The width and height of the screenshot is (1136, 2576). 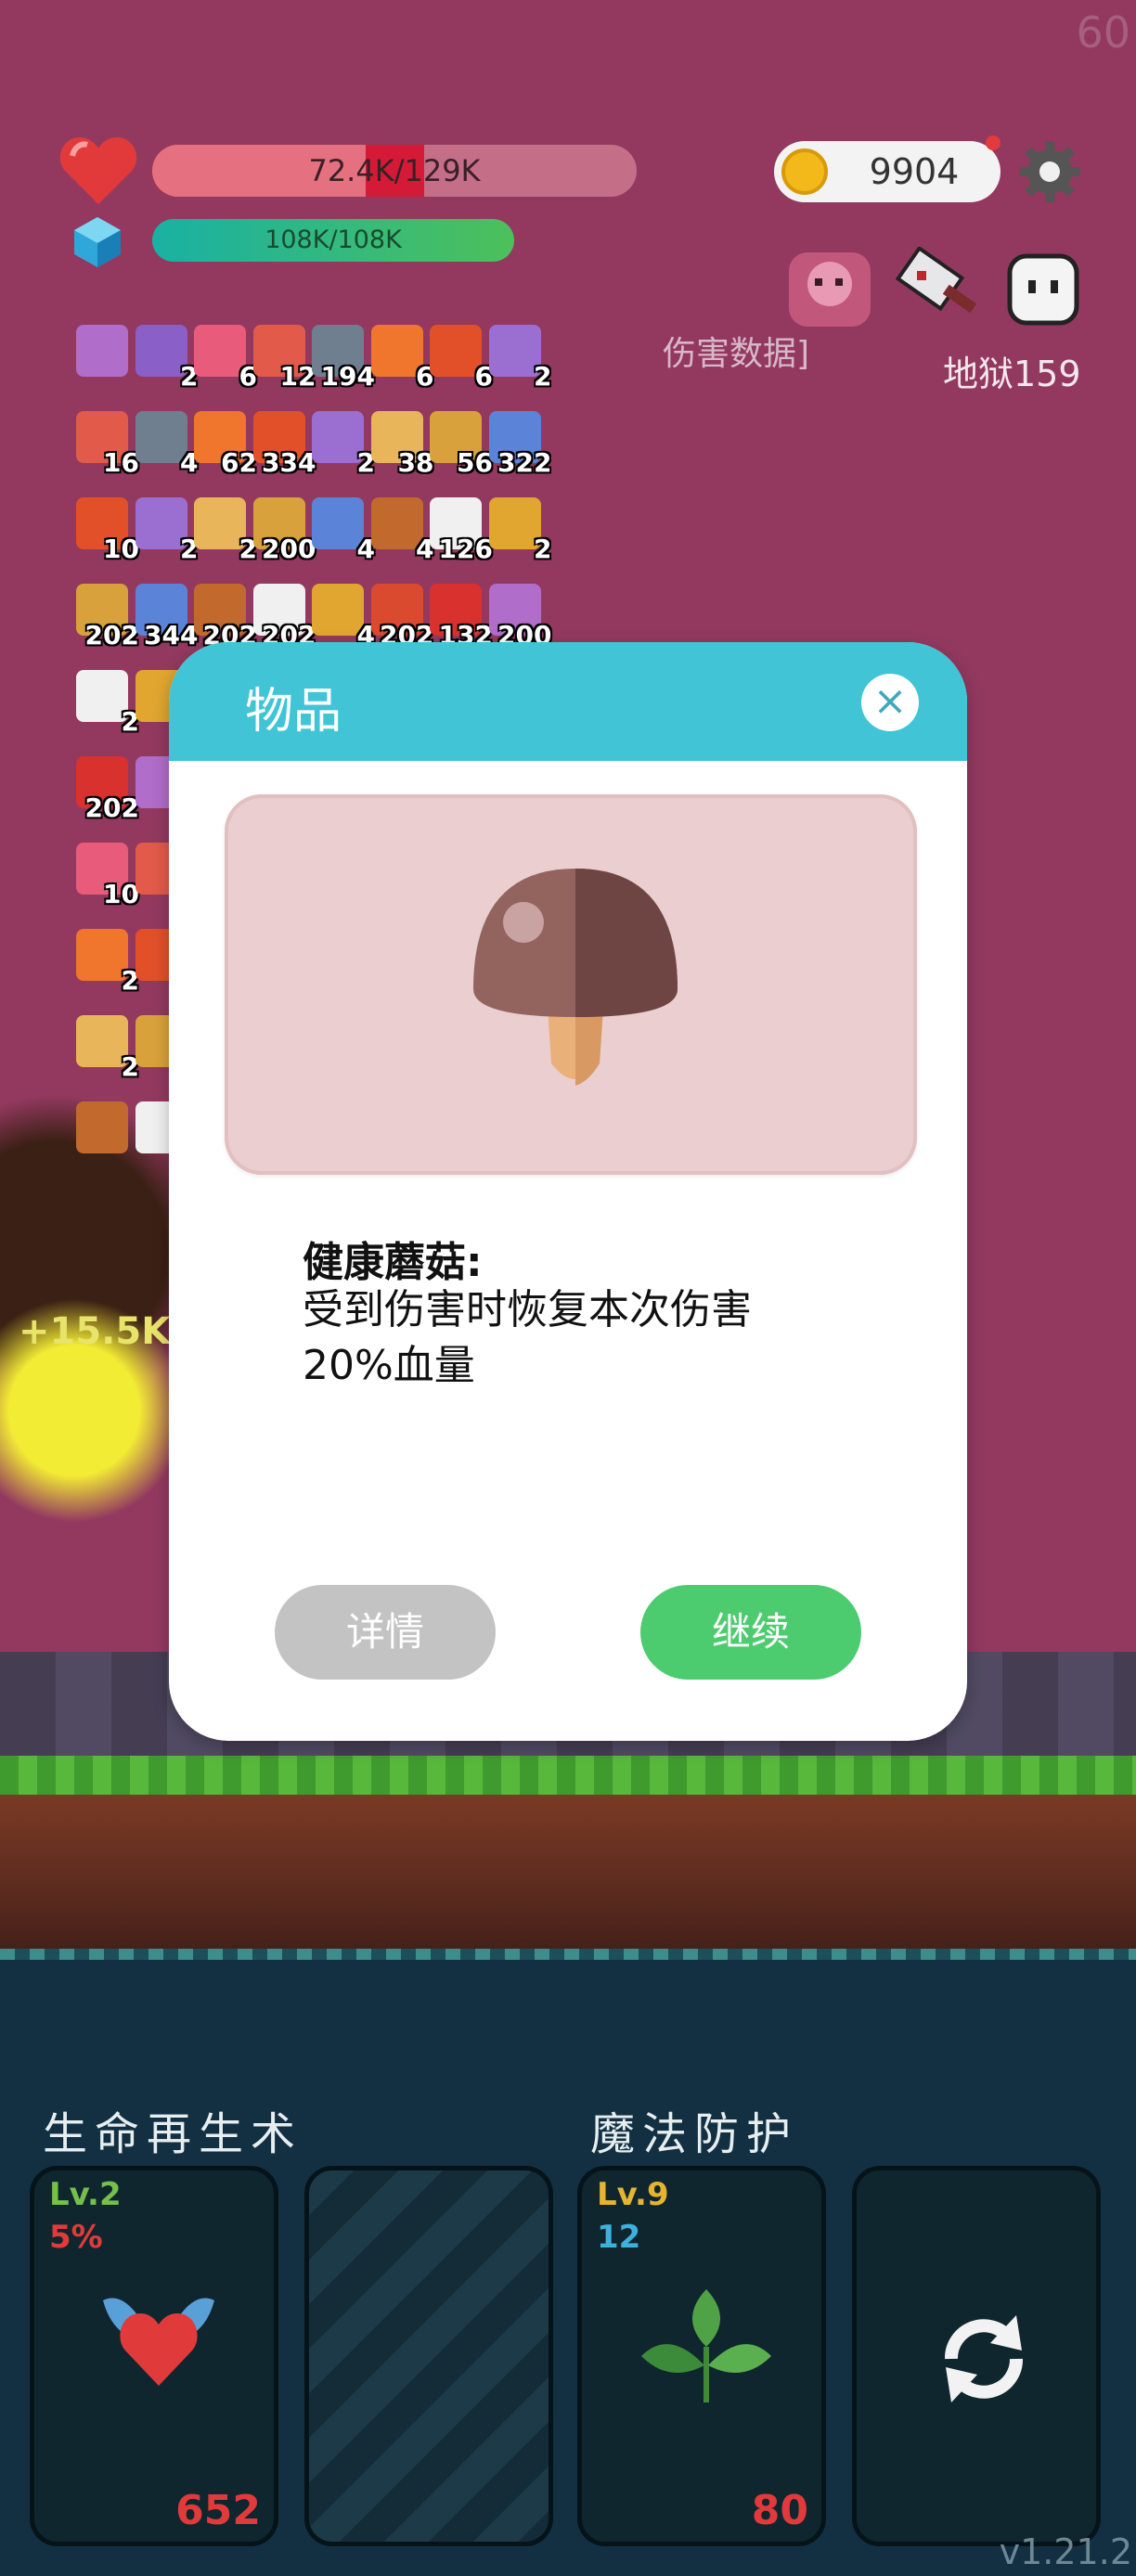 I want to click on skill-slot-refresh, so click(x=976, y=2356).